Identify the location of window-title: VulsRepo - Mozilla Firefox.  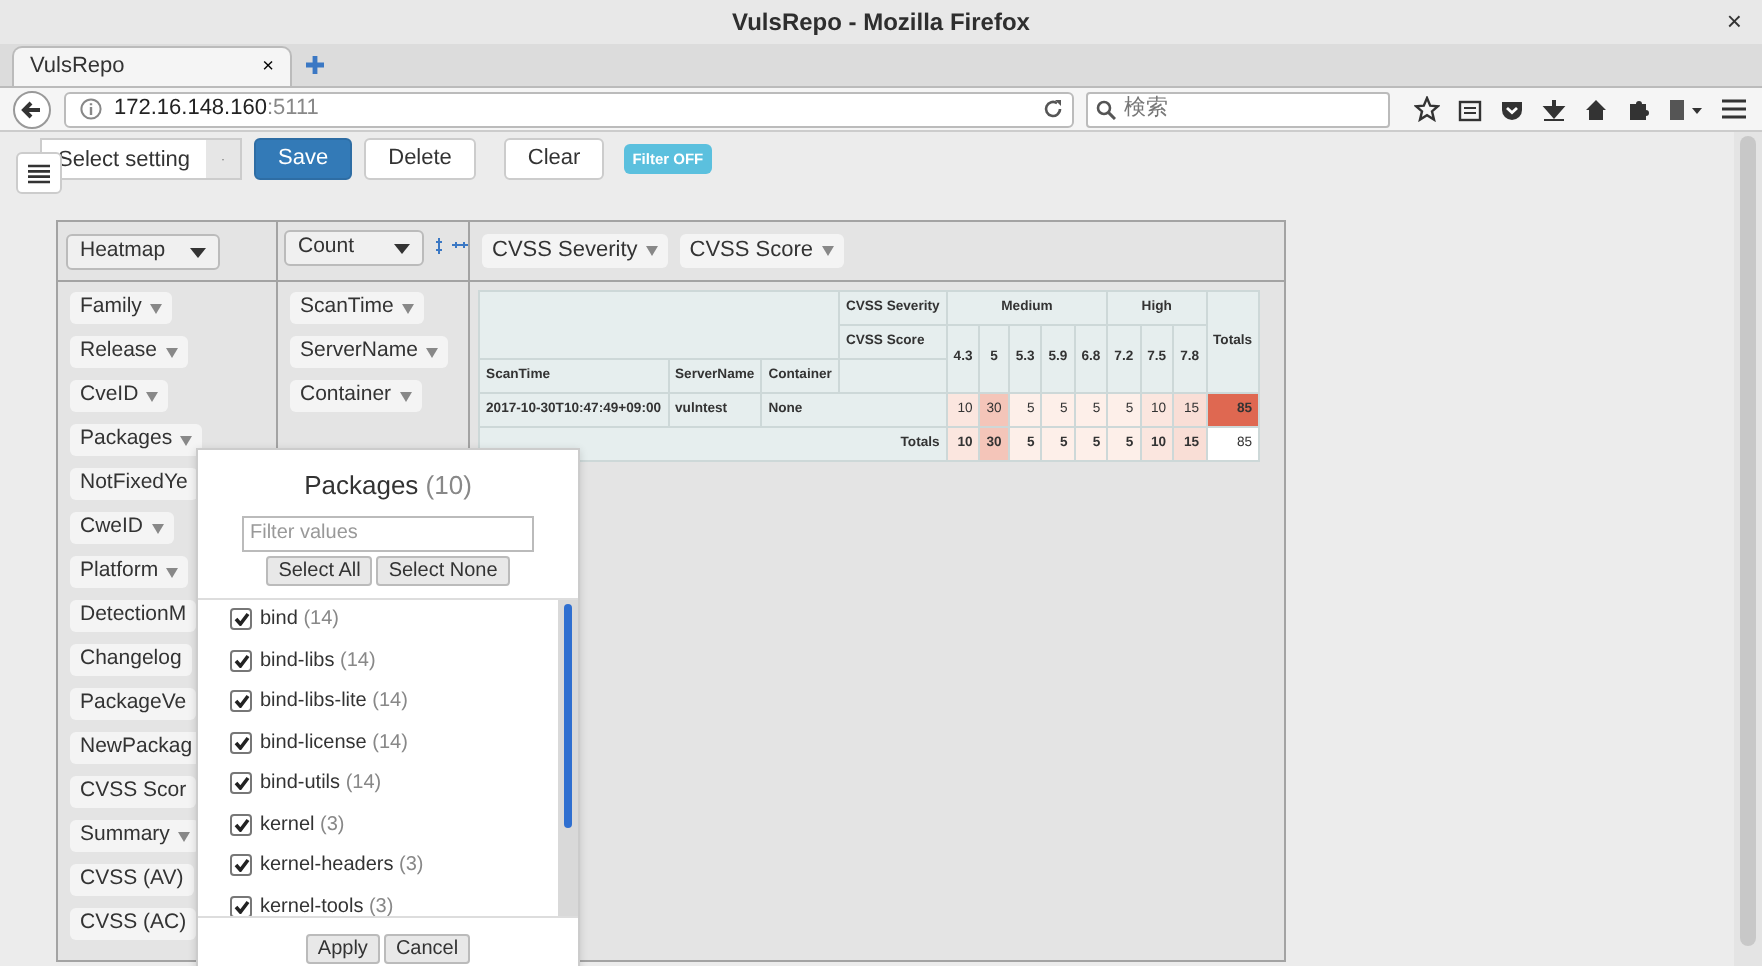
(881, 23).